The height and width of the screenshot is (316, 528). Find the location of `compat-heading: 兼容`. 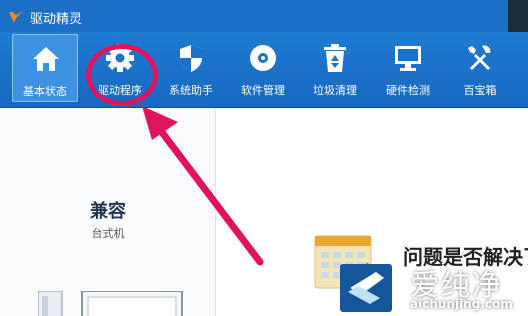

compat-heading: 兼容 is located at coordinates (108, 211).